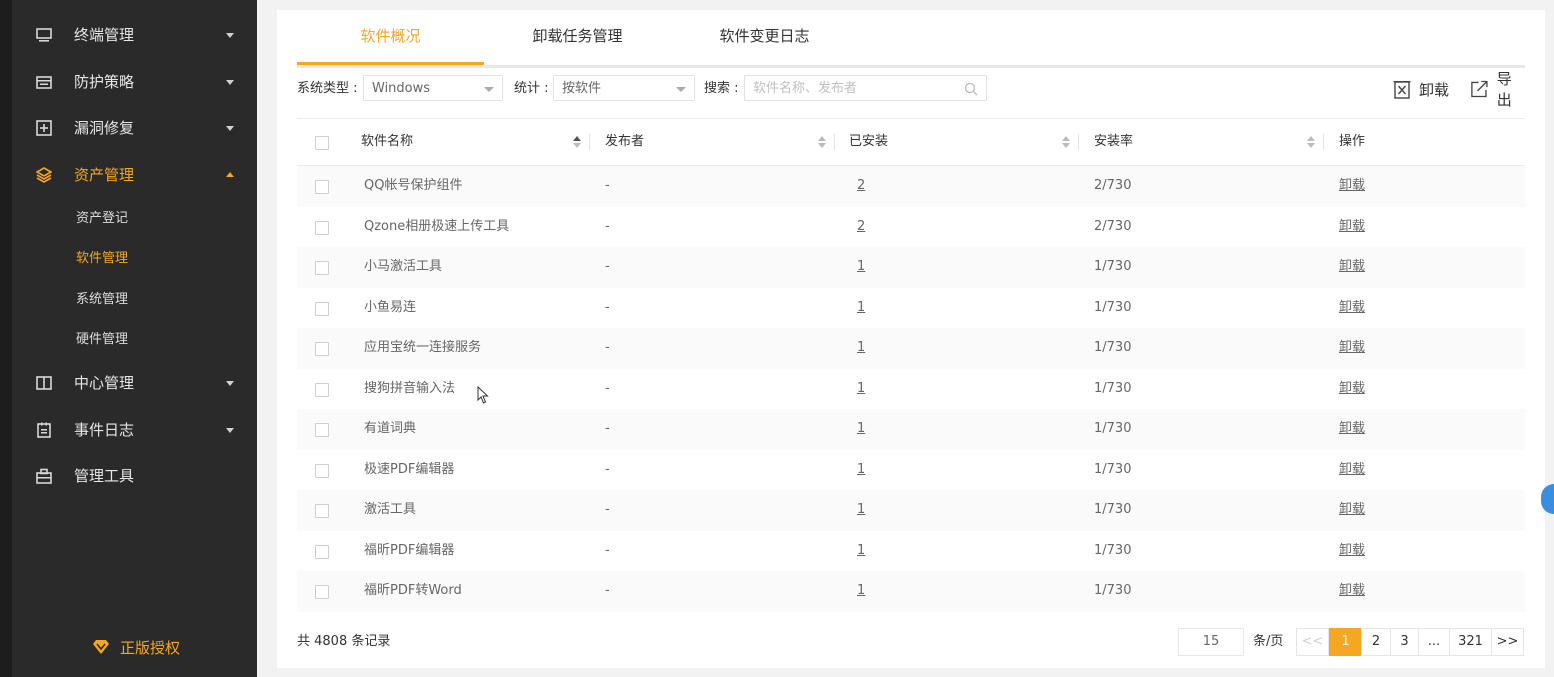 The height and width of the screenshot is (677, 1554). I want to click on sidebar-item-assets: 资产管理, so click(128, 175).